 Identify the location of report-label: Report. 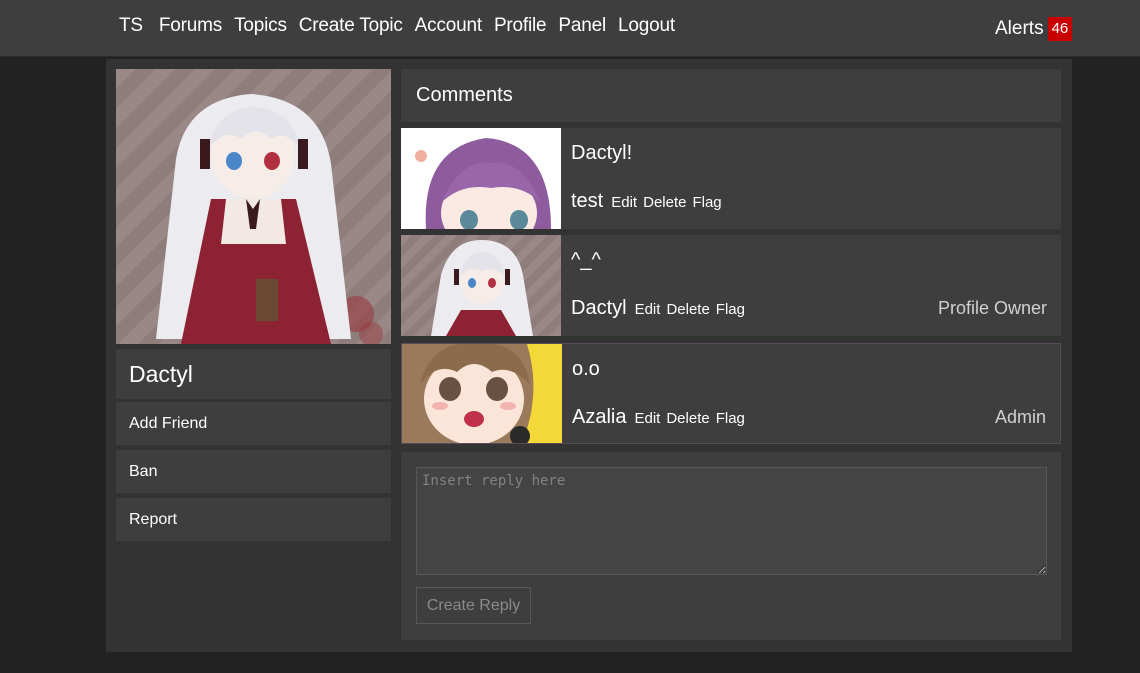
(153, 519).